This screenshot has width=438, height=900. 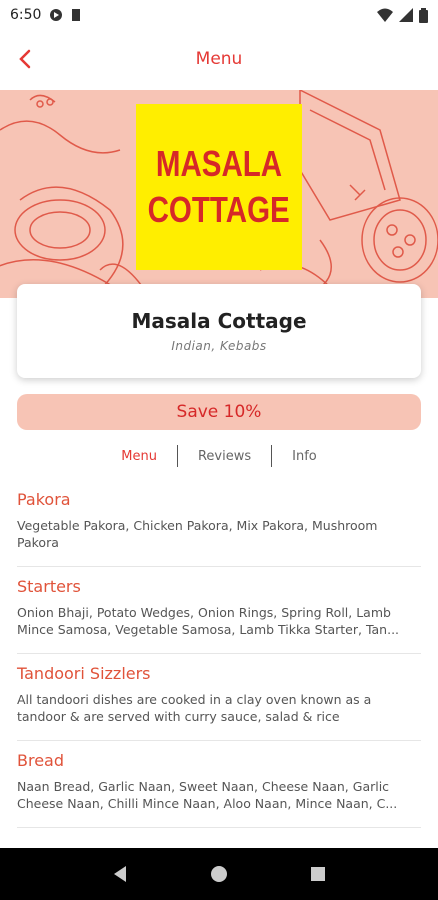 I want to click on system-nav-bar, so click(x=219, y=874).